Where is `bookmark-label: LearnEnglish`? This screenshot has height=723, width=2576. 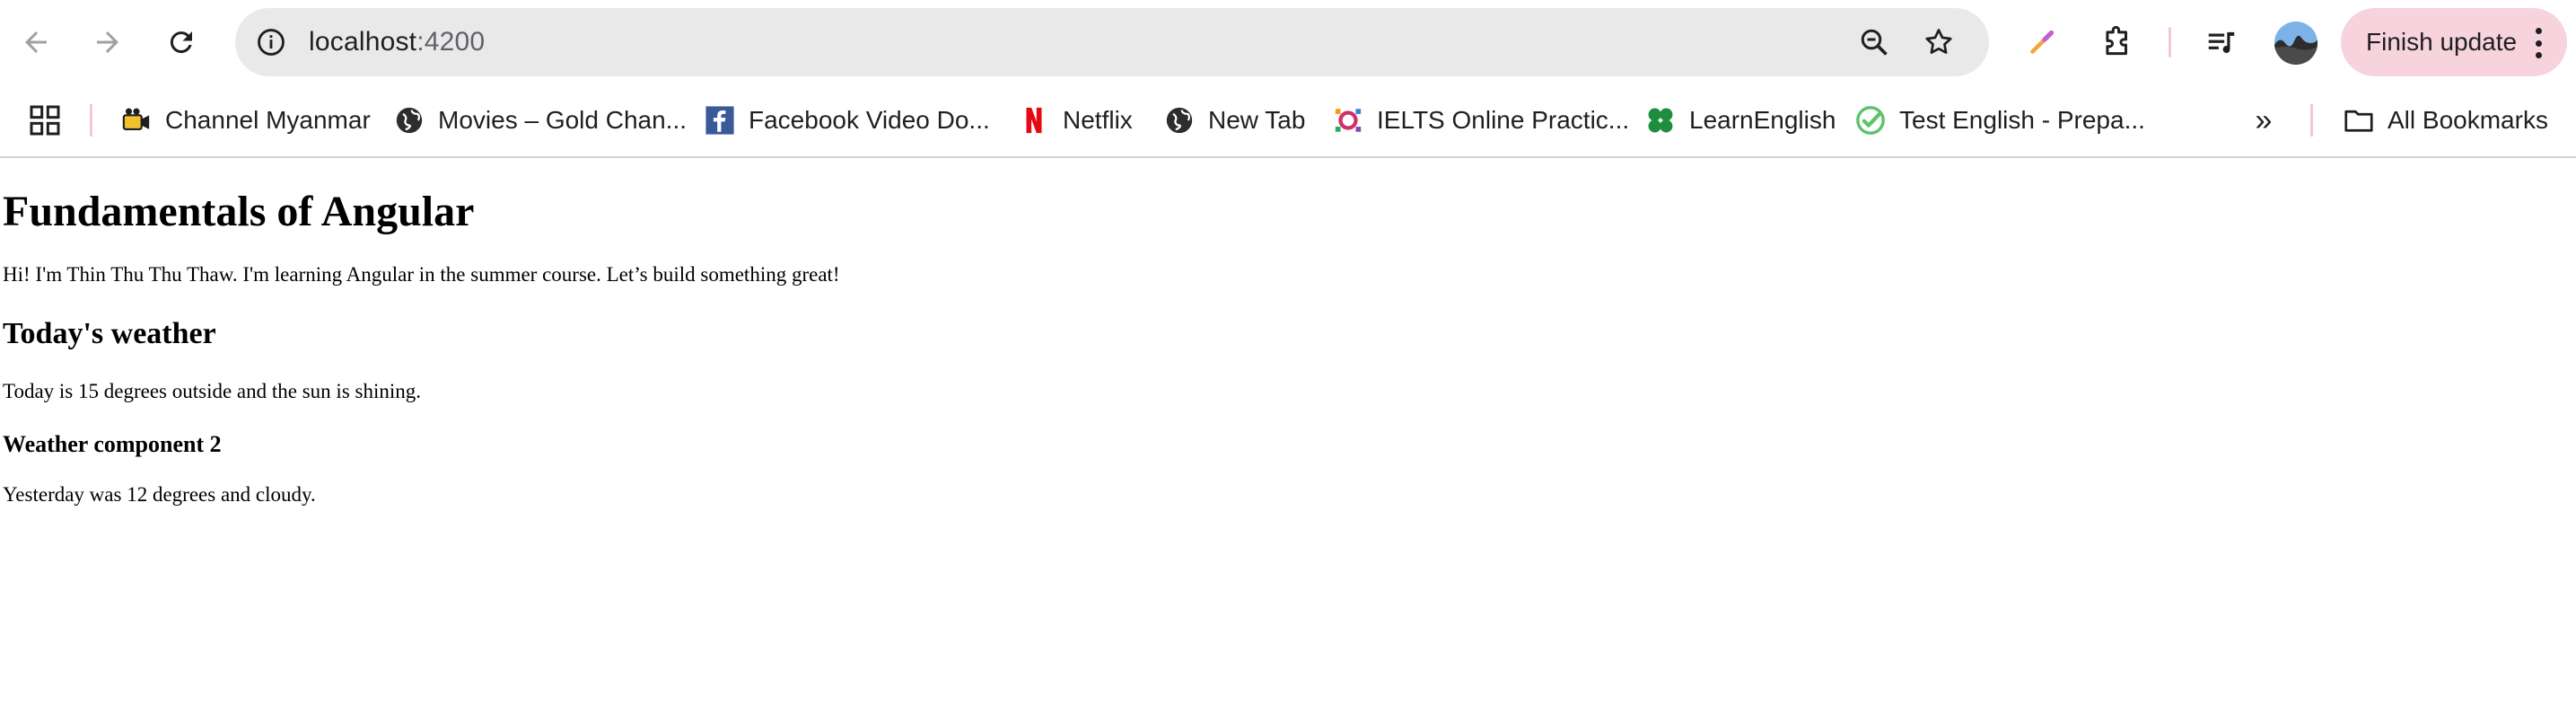 bookmark-label: LearnEnglish is located at coordinates (1762, 120).